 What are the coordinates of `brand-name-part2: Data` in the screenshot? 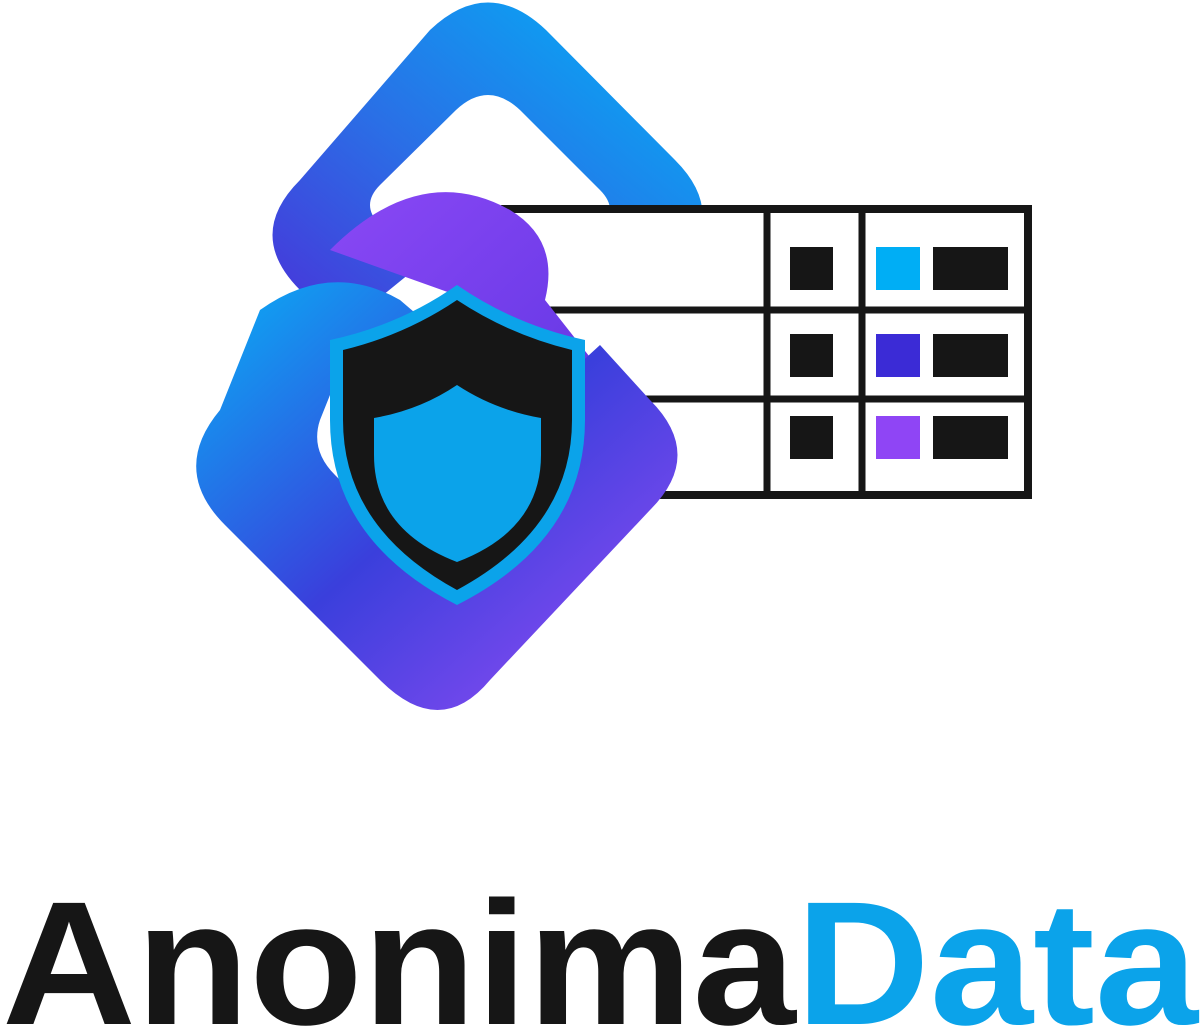 It's located at (997, 949).